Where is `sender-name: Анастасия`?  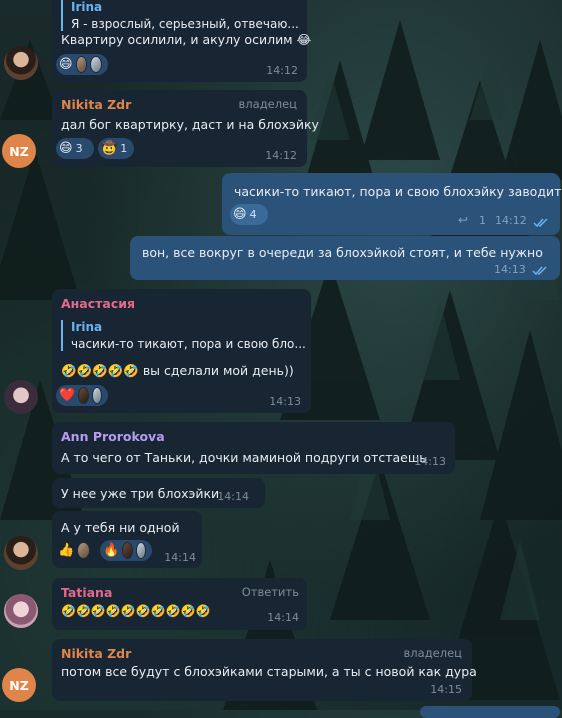 sender-name: Анастасия is located at coordinates (98, 303).